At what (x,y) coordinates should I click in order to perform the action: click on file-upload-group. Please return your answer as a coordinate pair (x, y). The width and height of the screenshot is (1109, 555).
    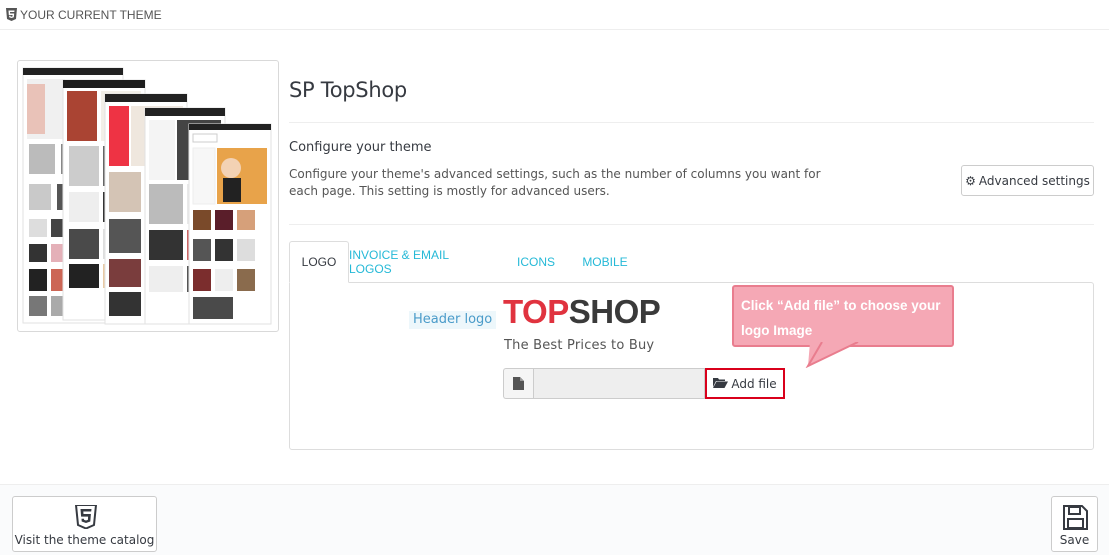
    Looking at the image, I should click on (604, 383).